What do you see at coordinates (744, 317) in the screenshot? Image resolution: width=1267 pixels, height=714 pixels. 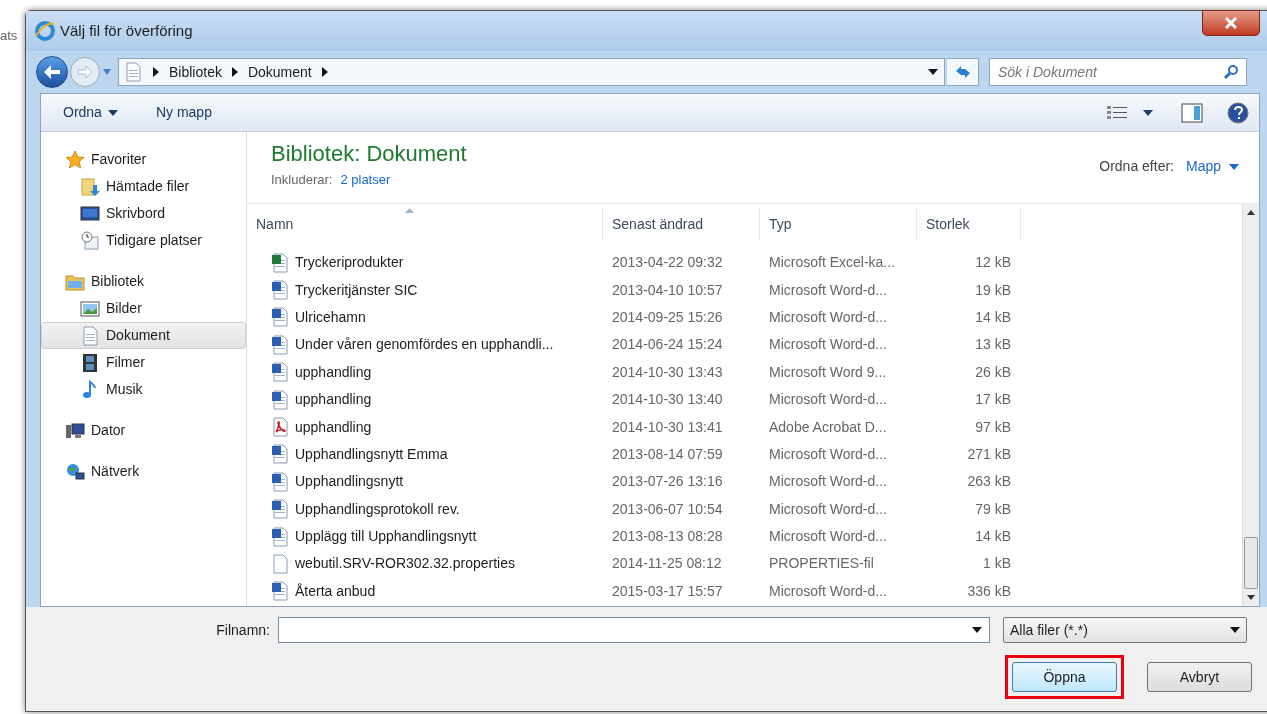 I see `file-row: Ulricehamn 2014-09-25 15:26 Microsoft Word-d... 14 kB` at bounding box center [744, 317].